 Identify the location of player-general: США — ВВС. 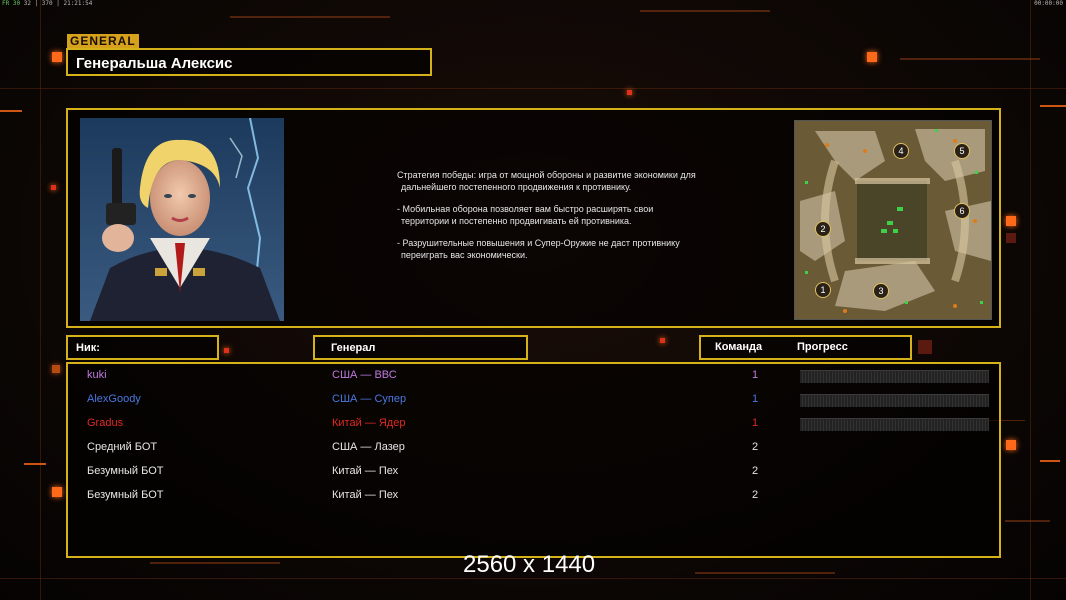
(364, 375).